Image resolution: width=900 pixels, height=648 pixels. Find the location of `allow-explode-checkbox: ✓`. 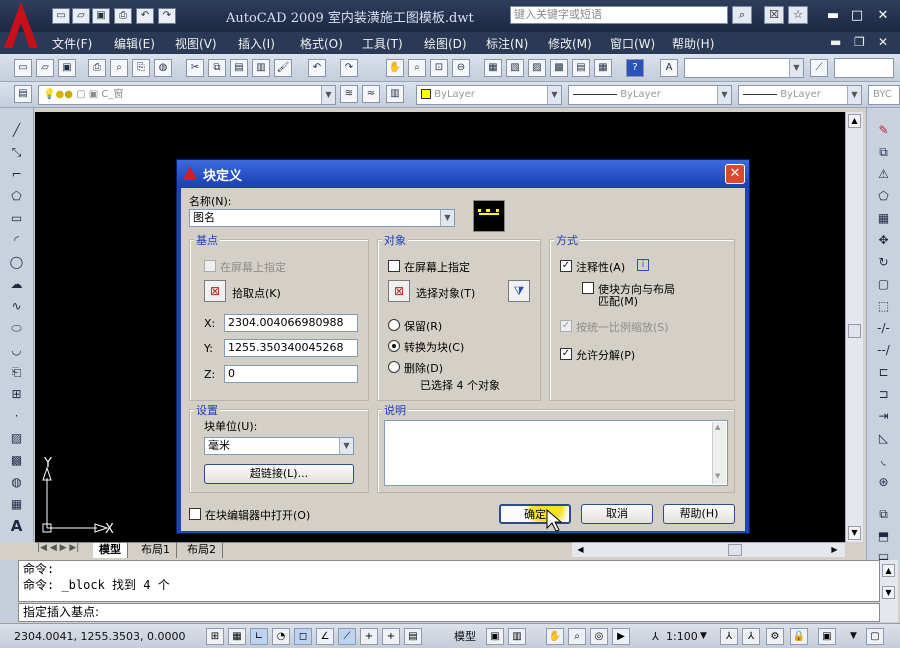

allow-explode-checkbox: ✓ is located at coordinates (566, 354).